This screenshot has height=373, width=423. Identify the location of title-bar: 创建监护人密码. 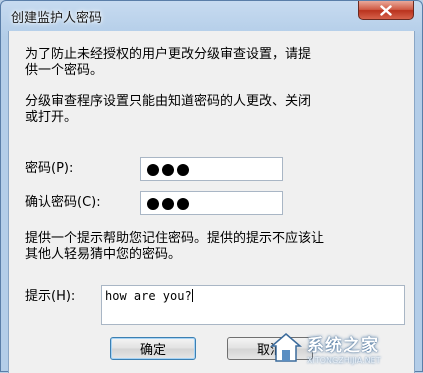
(211, 16).